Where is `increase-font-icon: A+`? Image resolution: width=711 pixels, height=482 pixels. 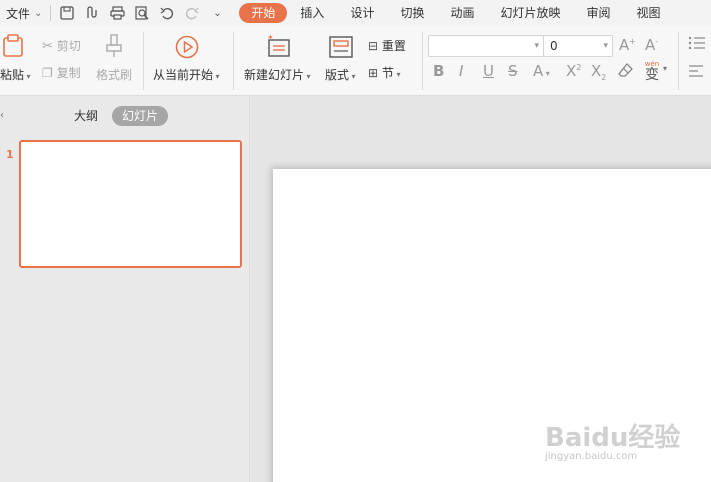
increase-font-icon: A+ is located at coordinates (627, 45).